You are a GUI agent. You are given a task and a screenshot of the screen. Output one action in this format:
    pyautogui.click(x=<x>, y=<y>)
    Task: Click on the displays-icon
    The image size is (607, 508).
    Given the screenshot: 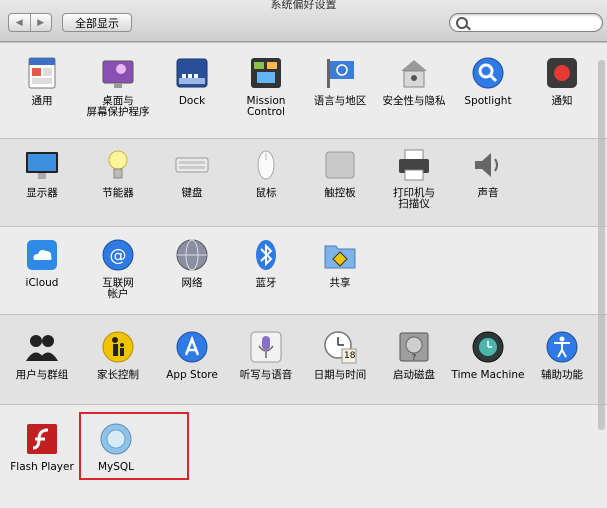 What is the action you would take?
    pyautogui.click(x=42, y=165)
    